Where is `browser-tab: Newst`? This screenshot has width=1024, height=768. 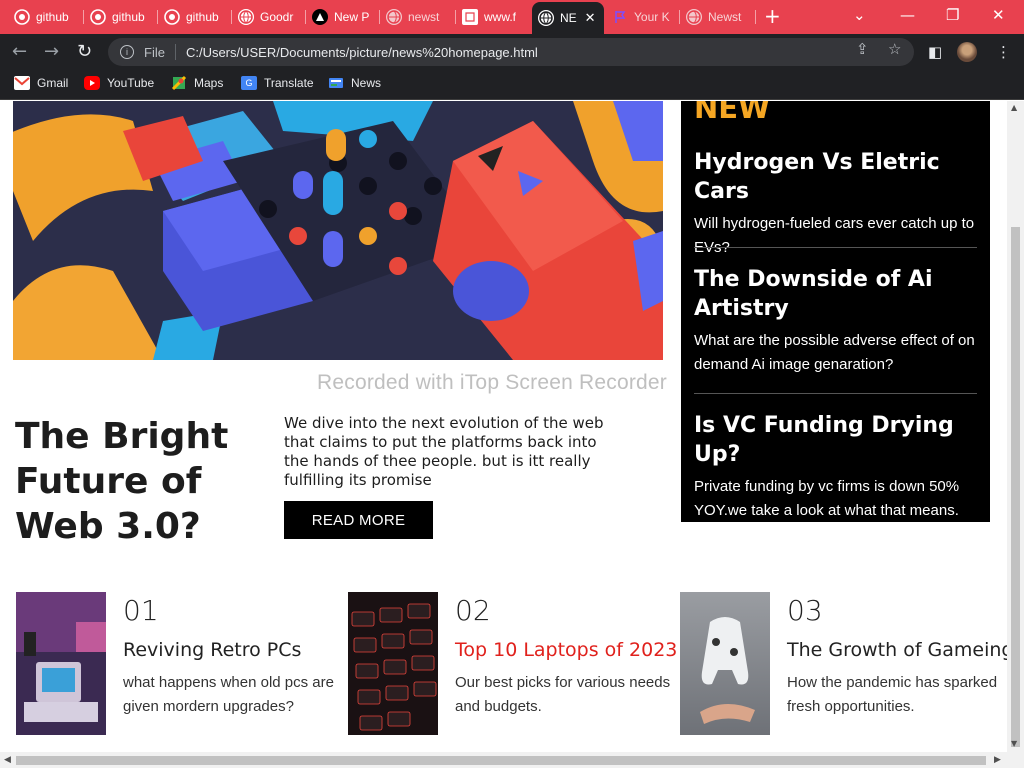
browser-tab: Newst is located at coordinates (718, 17).